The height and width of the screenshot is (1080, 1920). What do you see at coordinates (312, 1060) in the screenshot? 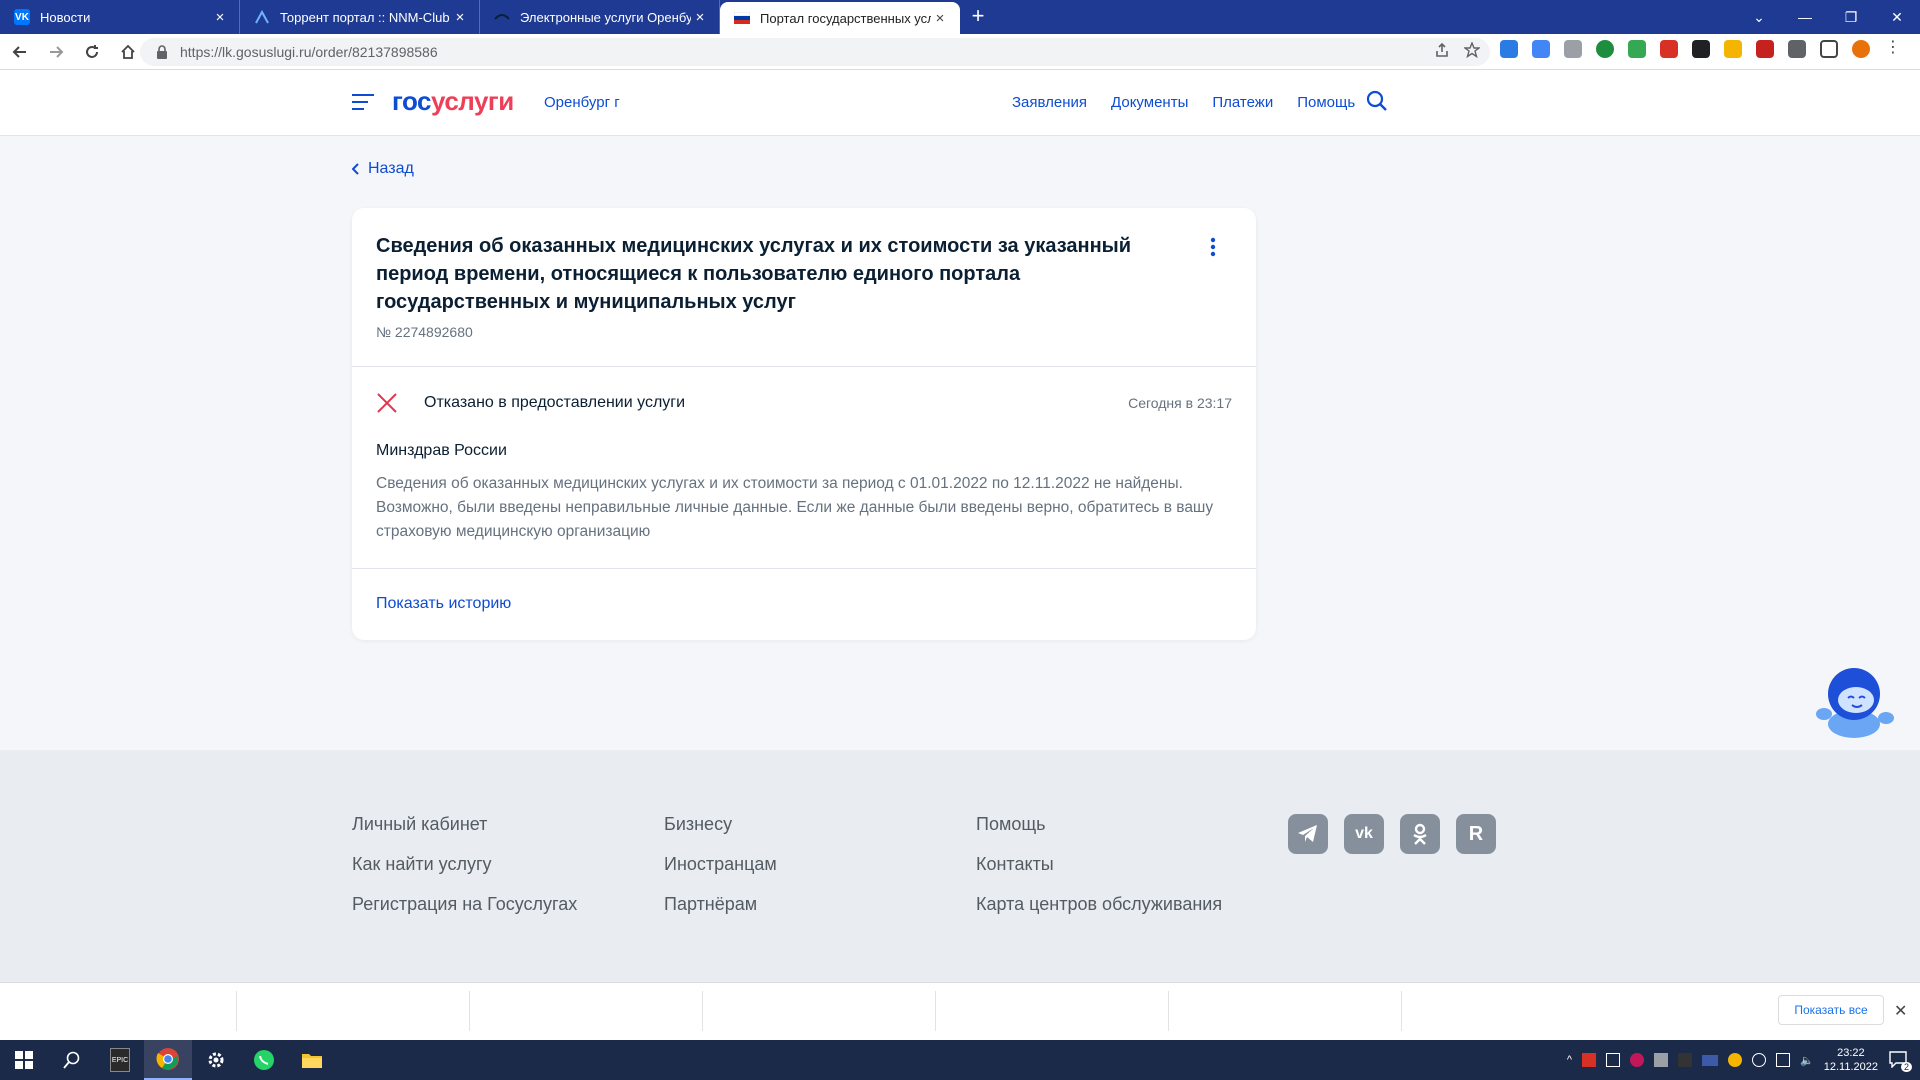
I see `file-explorer-icon` at bounding box center [312, 1060].